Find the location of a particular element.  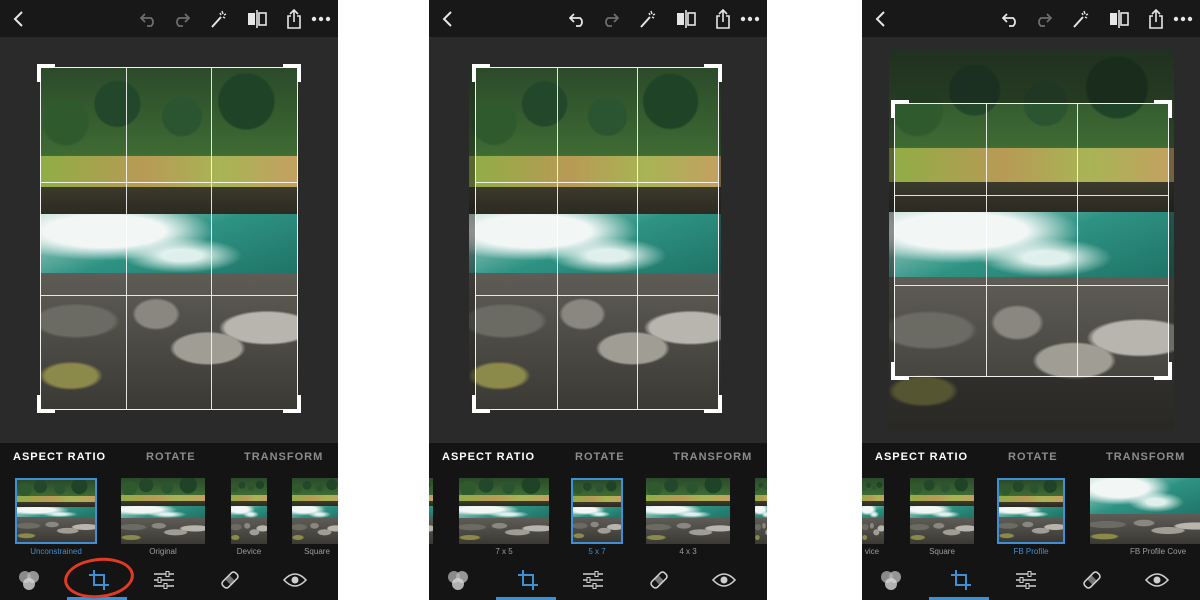

thumb-label: 7 x 5 is located at coordinates (504, 551).